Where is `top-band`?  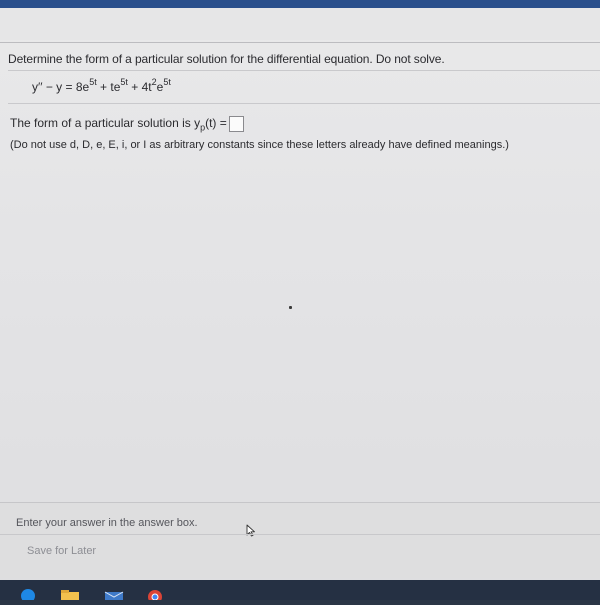
top-band is located at coordinates (300, 4).